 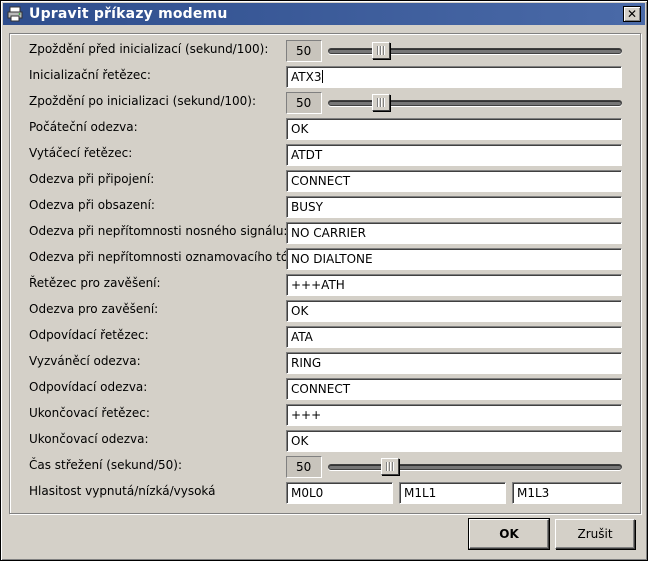 I want to click on field-label: Odpovídací odezva:, so click(x=88, y=387).